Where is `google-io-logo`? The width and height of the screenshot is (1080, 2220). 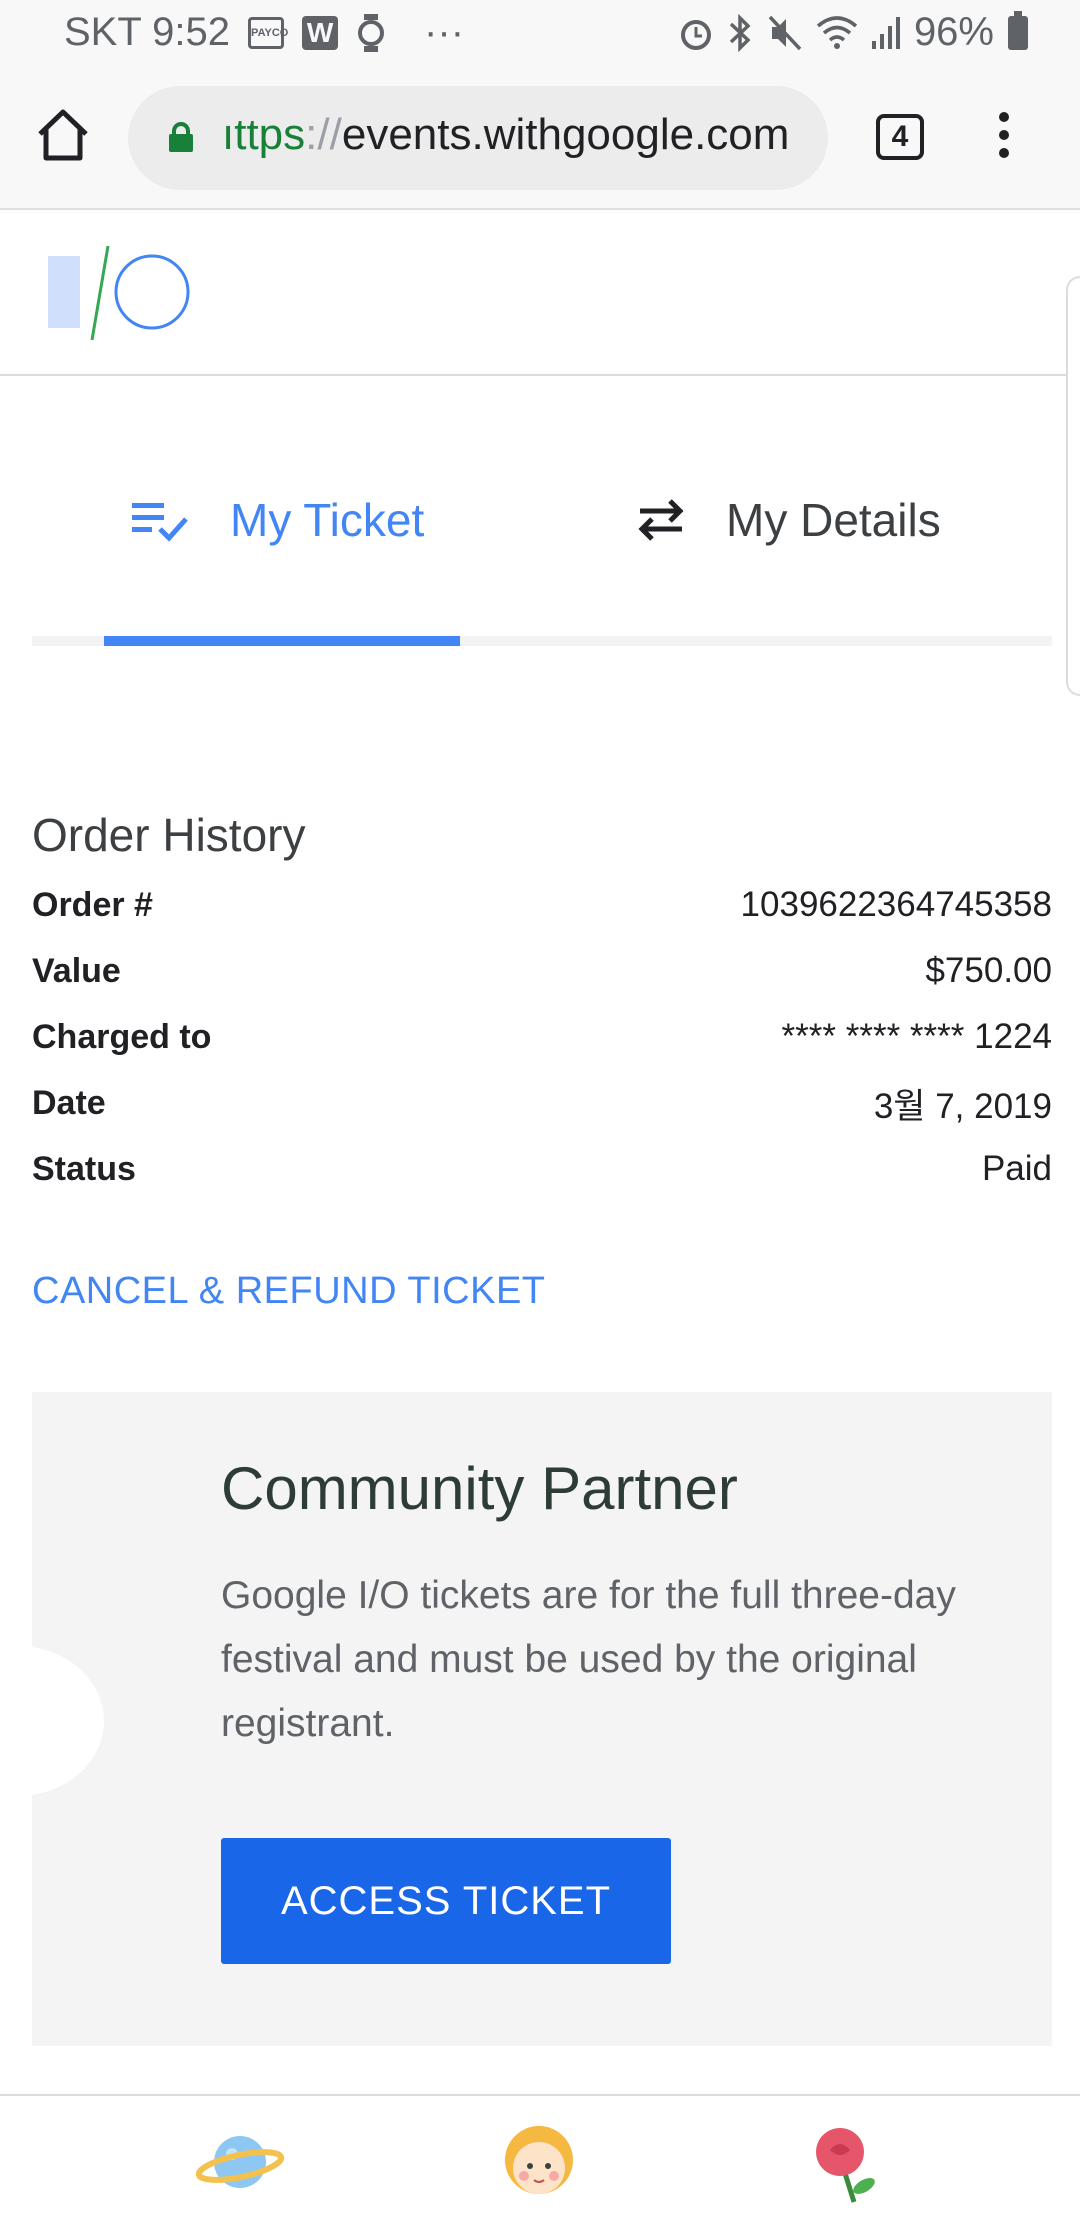 google-io-logo is located at coordinates (121, 292).